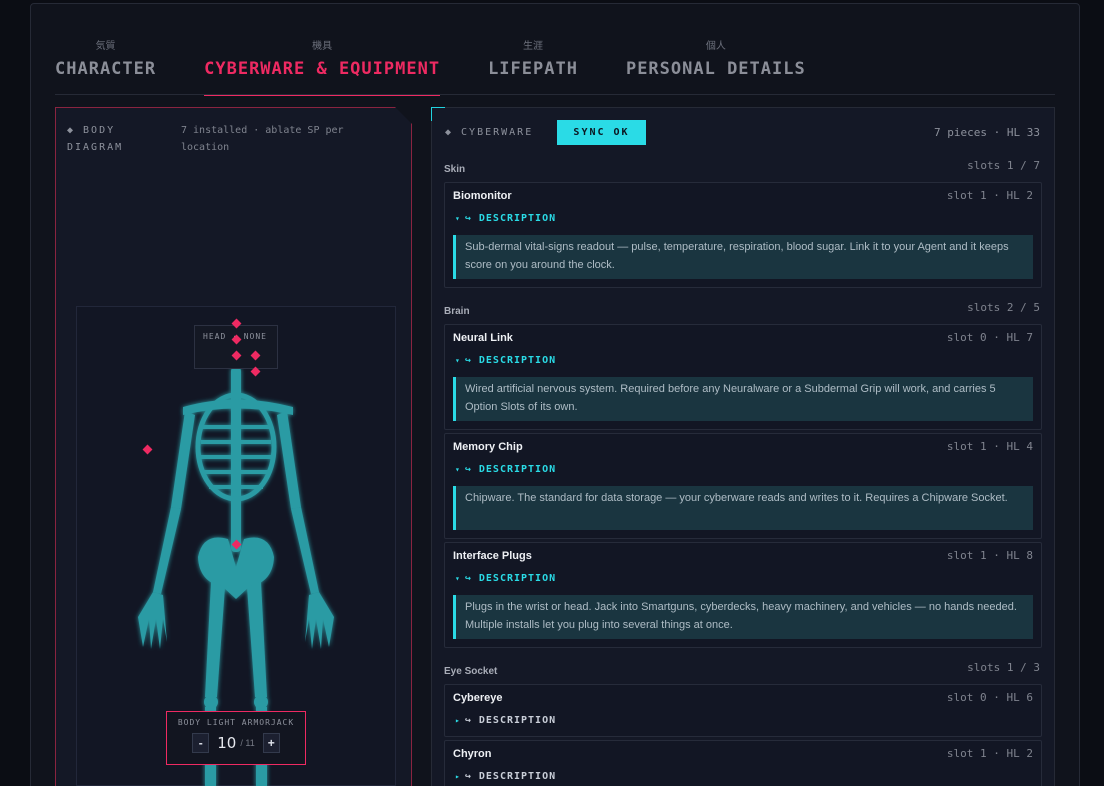  What do you see at coordinates (555, 94) in the screenshot?
I see `tabs-divider` at bounding box center [555, 94].